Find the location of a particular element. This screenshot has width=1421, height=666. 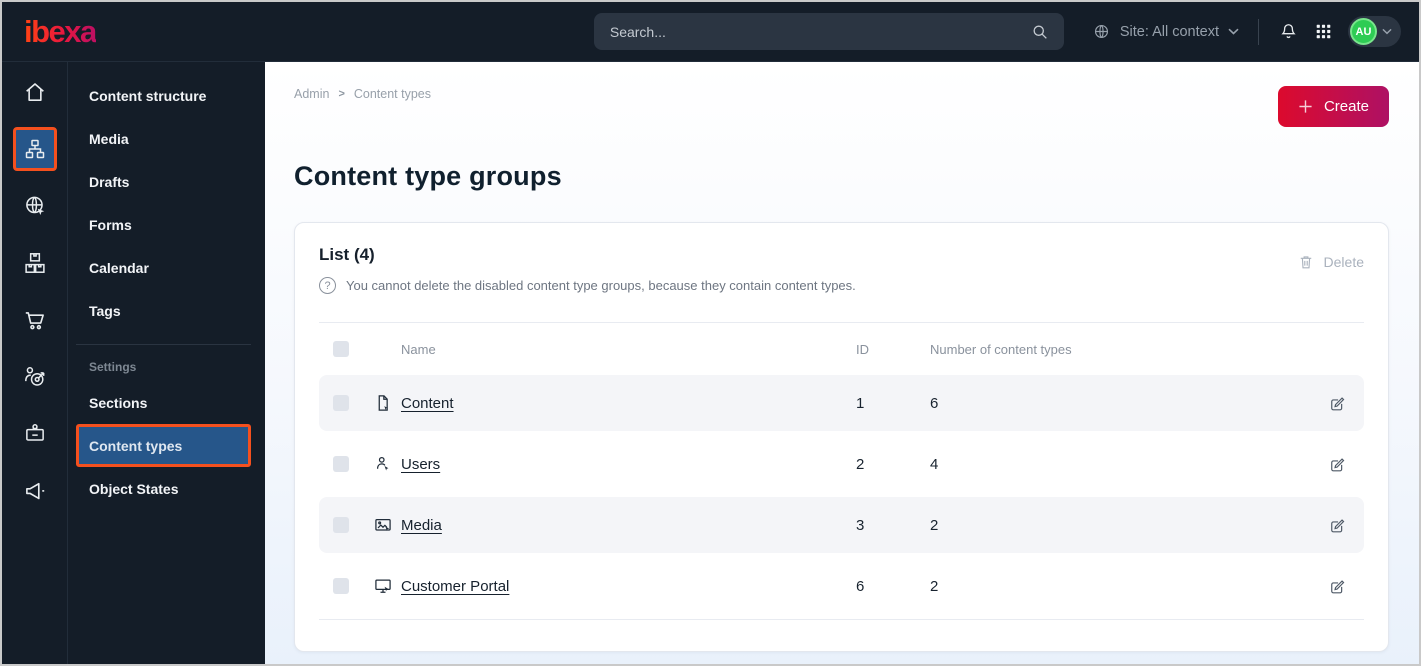

search-icon is located at coordinates (1040, 32).